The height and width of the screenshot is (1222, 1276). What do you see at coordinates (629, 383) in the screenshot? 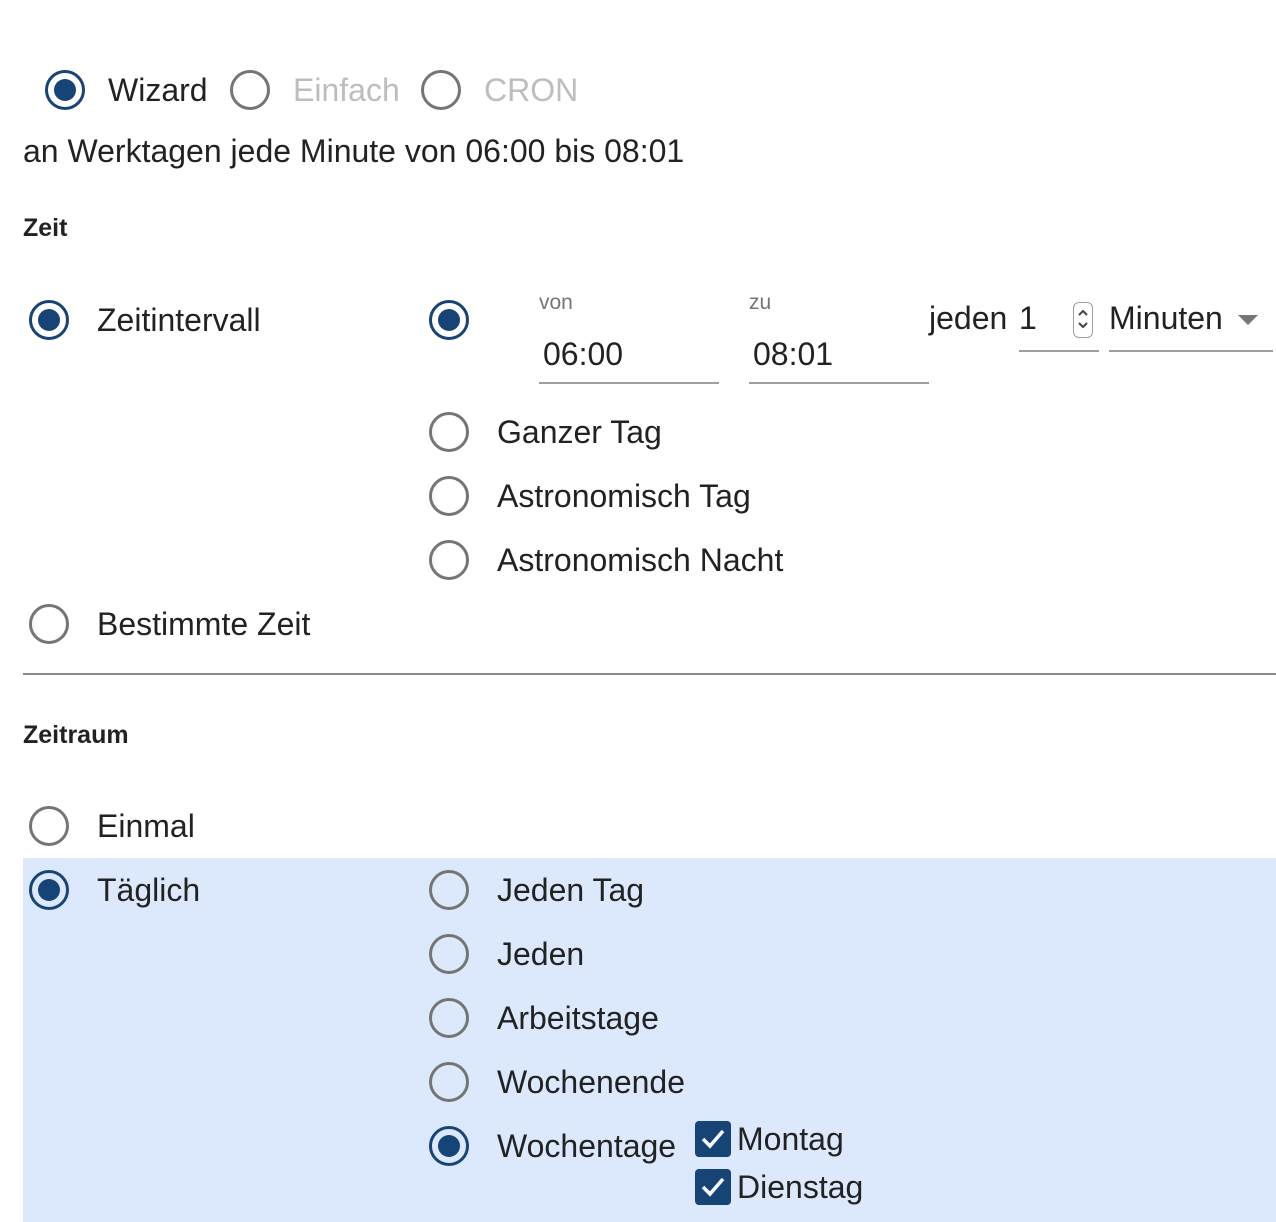
I see `from-time-underline` at bounding box center [629, 383].